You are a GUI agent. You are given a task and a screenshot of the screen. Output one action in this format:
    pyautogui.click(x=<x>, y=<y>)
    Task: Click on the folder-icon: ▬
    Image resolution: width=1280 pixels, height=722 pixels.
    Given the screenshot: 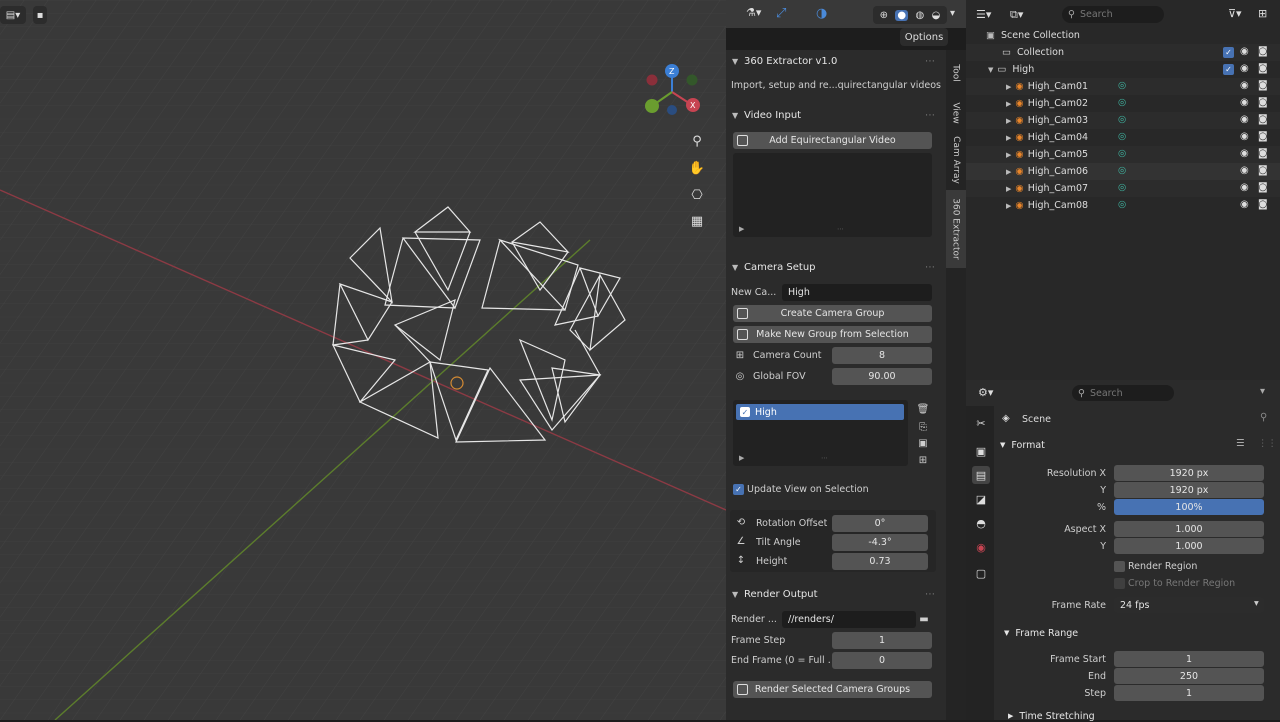 What is the action you would take?
    pyautogui.click(x=924, y=619)
    